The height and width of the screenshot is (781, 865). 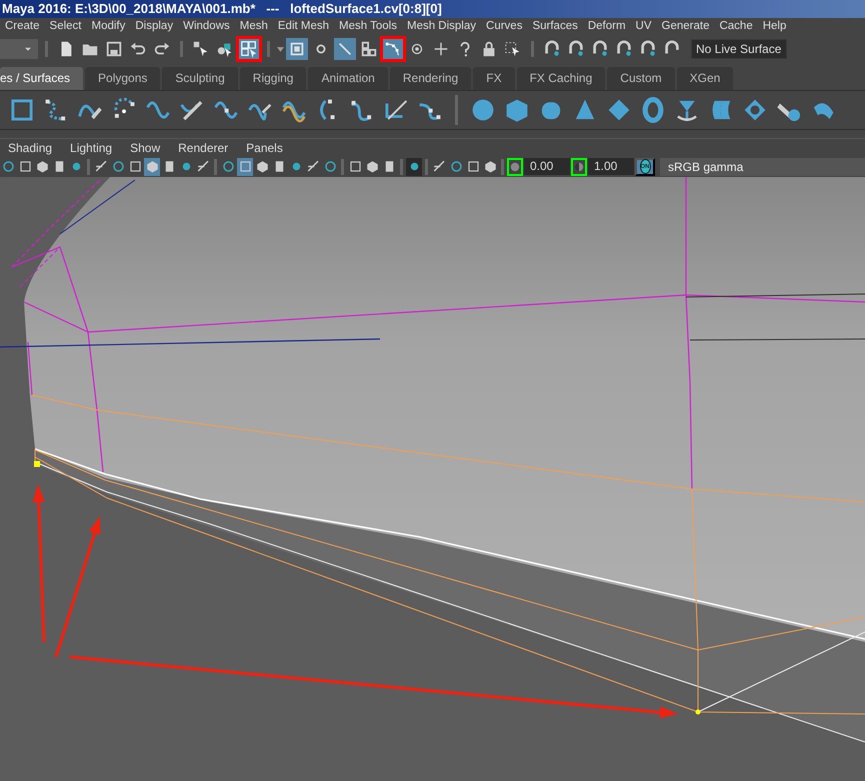 I want to click on shelf-tab: Custom, so click(x=641, y=78).